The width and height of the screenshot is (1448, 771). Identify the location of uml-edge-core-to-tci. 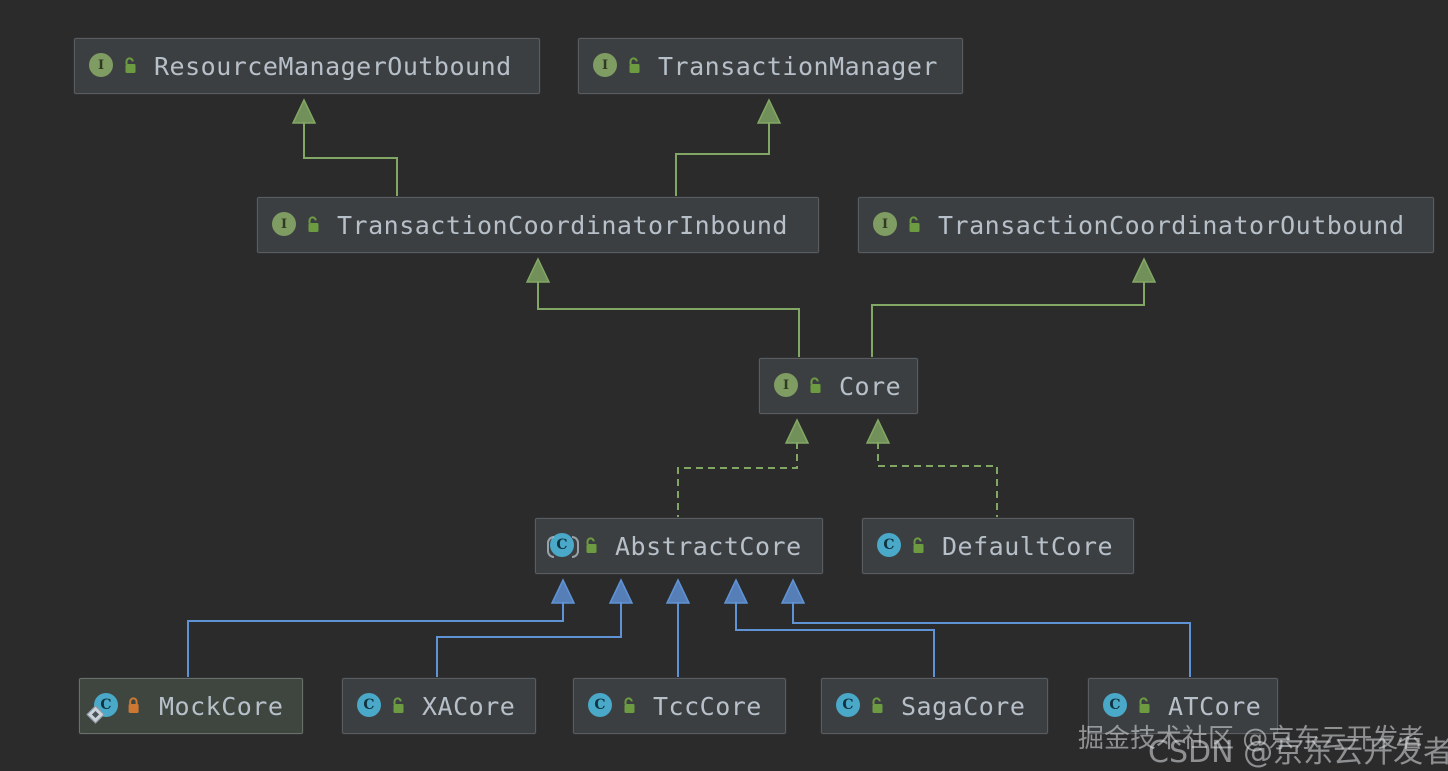
(662, 307).